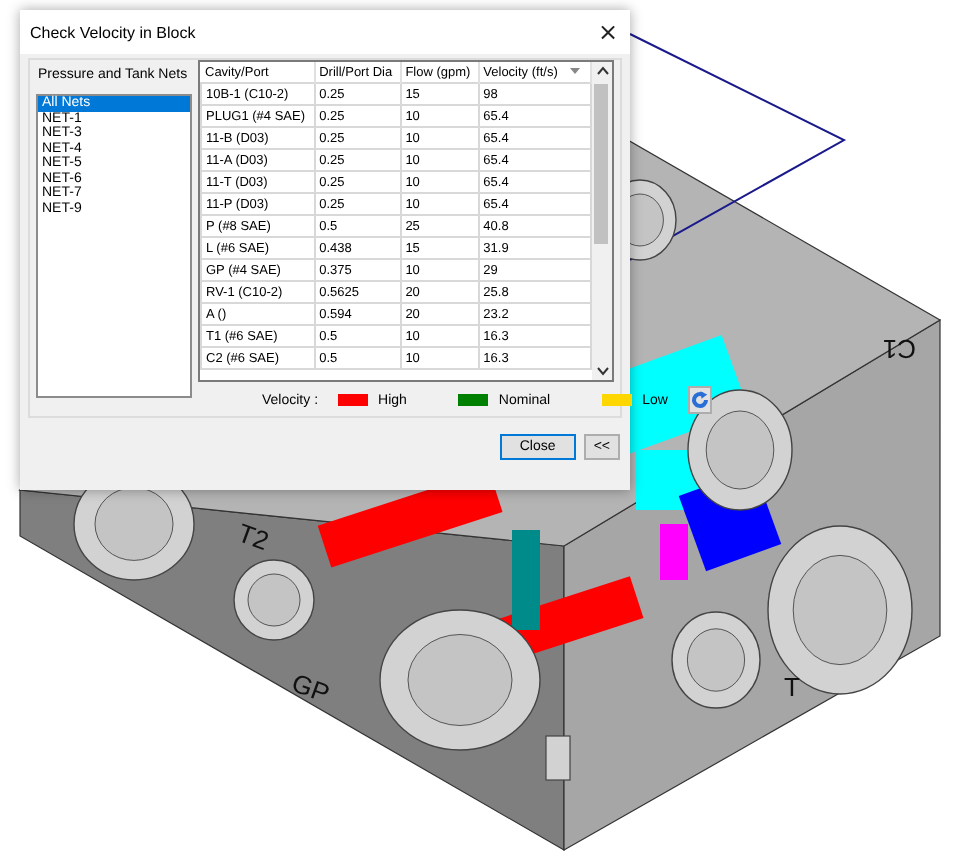  I want to click on scroll-up-icon, so click(602, 71).